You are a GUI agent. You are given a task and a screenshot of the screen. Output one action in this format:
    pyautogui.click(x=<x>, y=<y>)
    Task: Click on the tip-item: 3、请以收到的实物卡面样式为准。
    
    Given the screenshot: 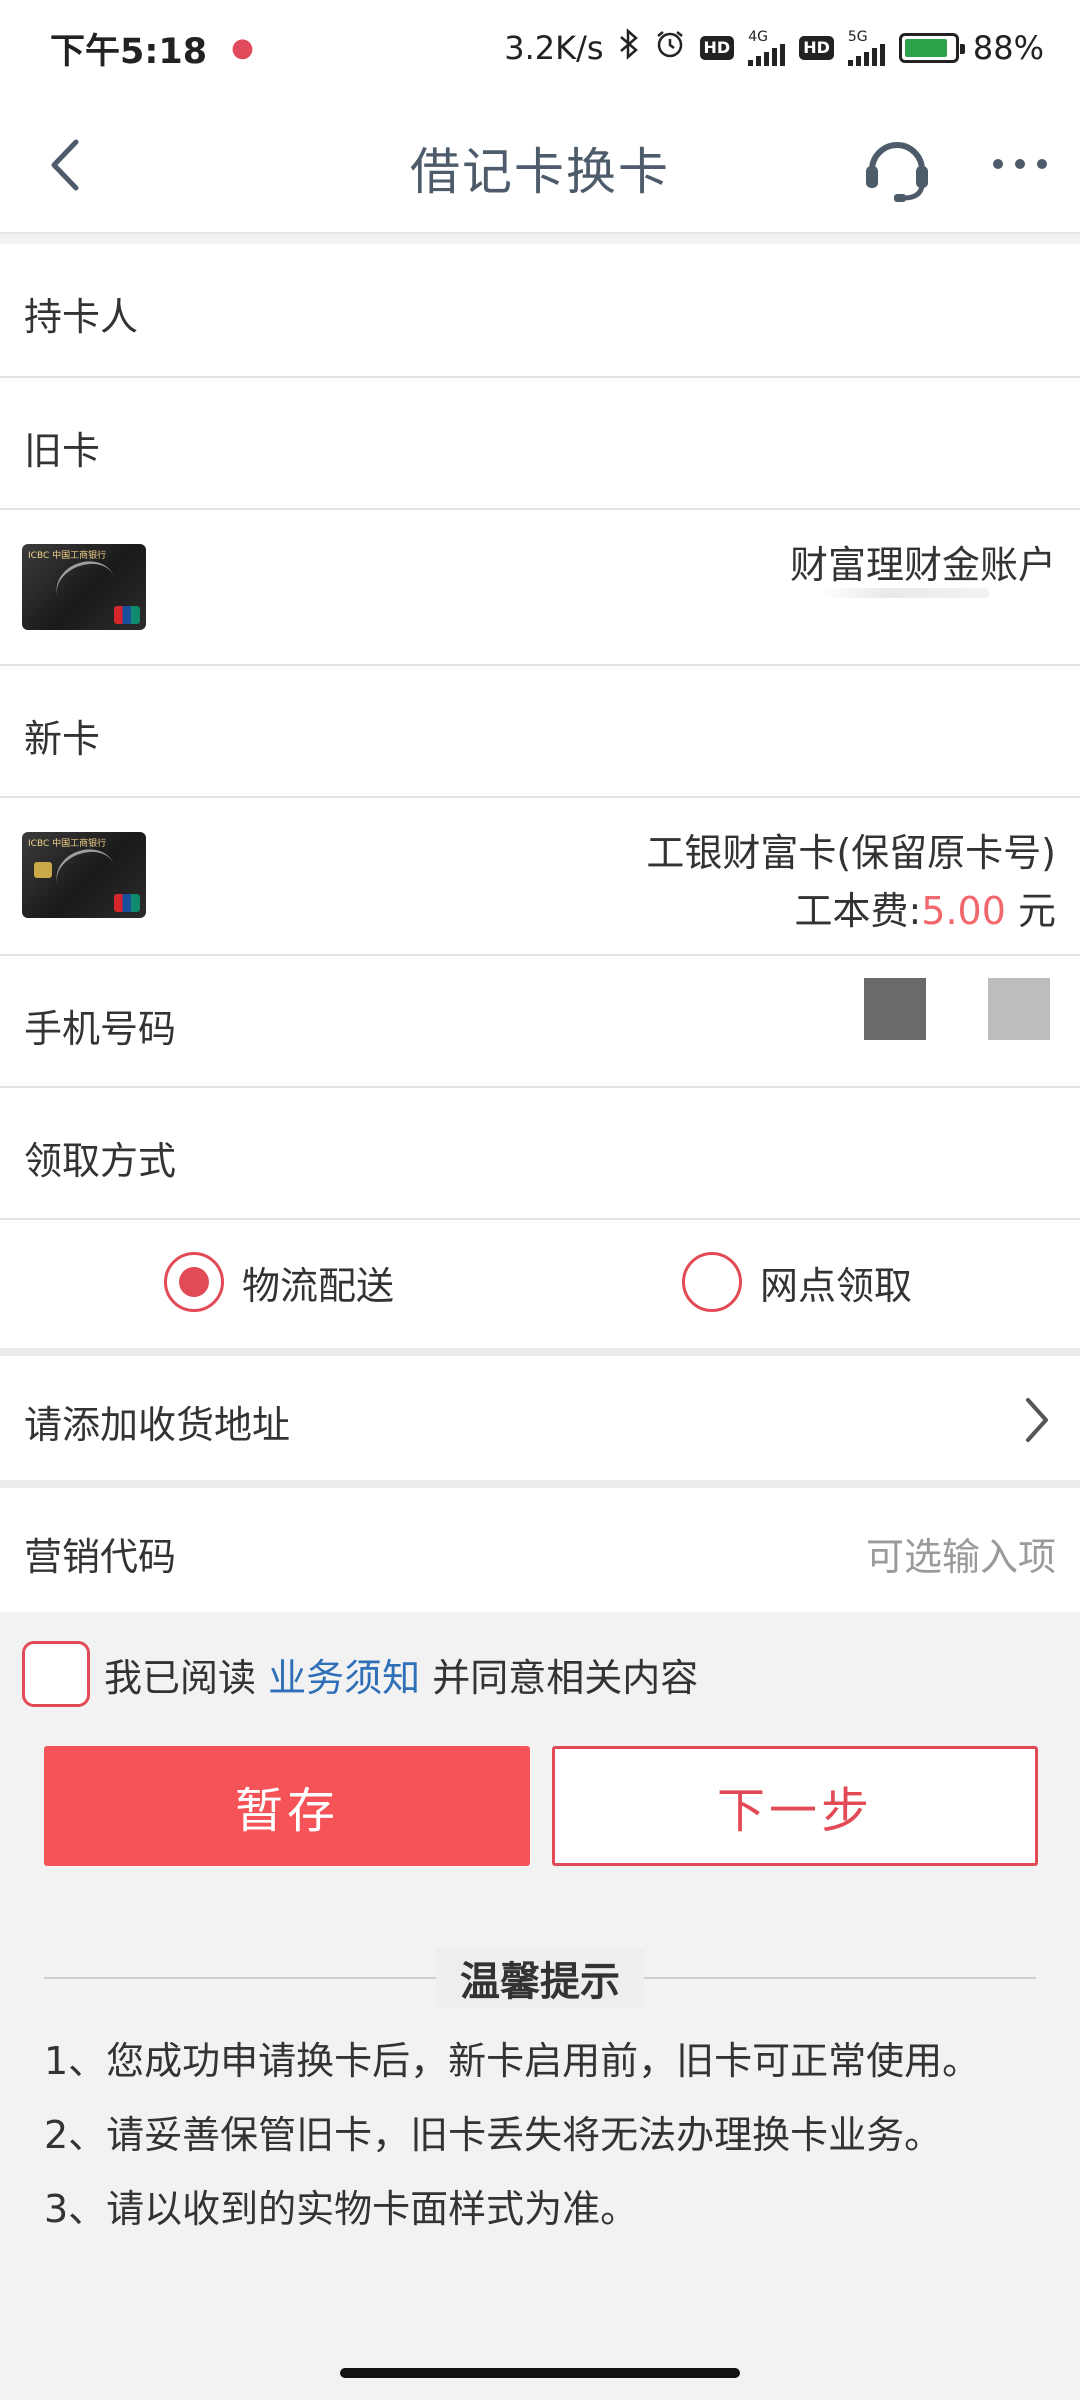 What is the action you would take?
    pyautogui.click(x=341, y=2209)
    